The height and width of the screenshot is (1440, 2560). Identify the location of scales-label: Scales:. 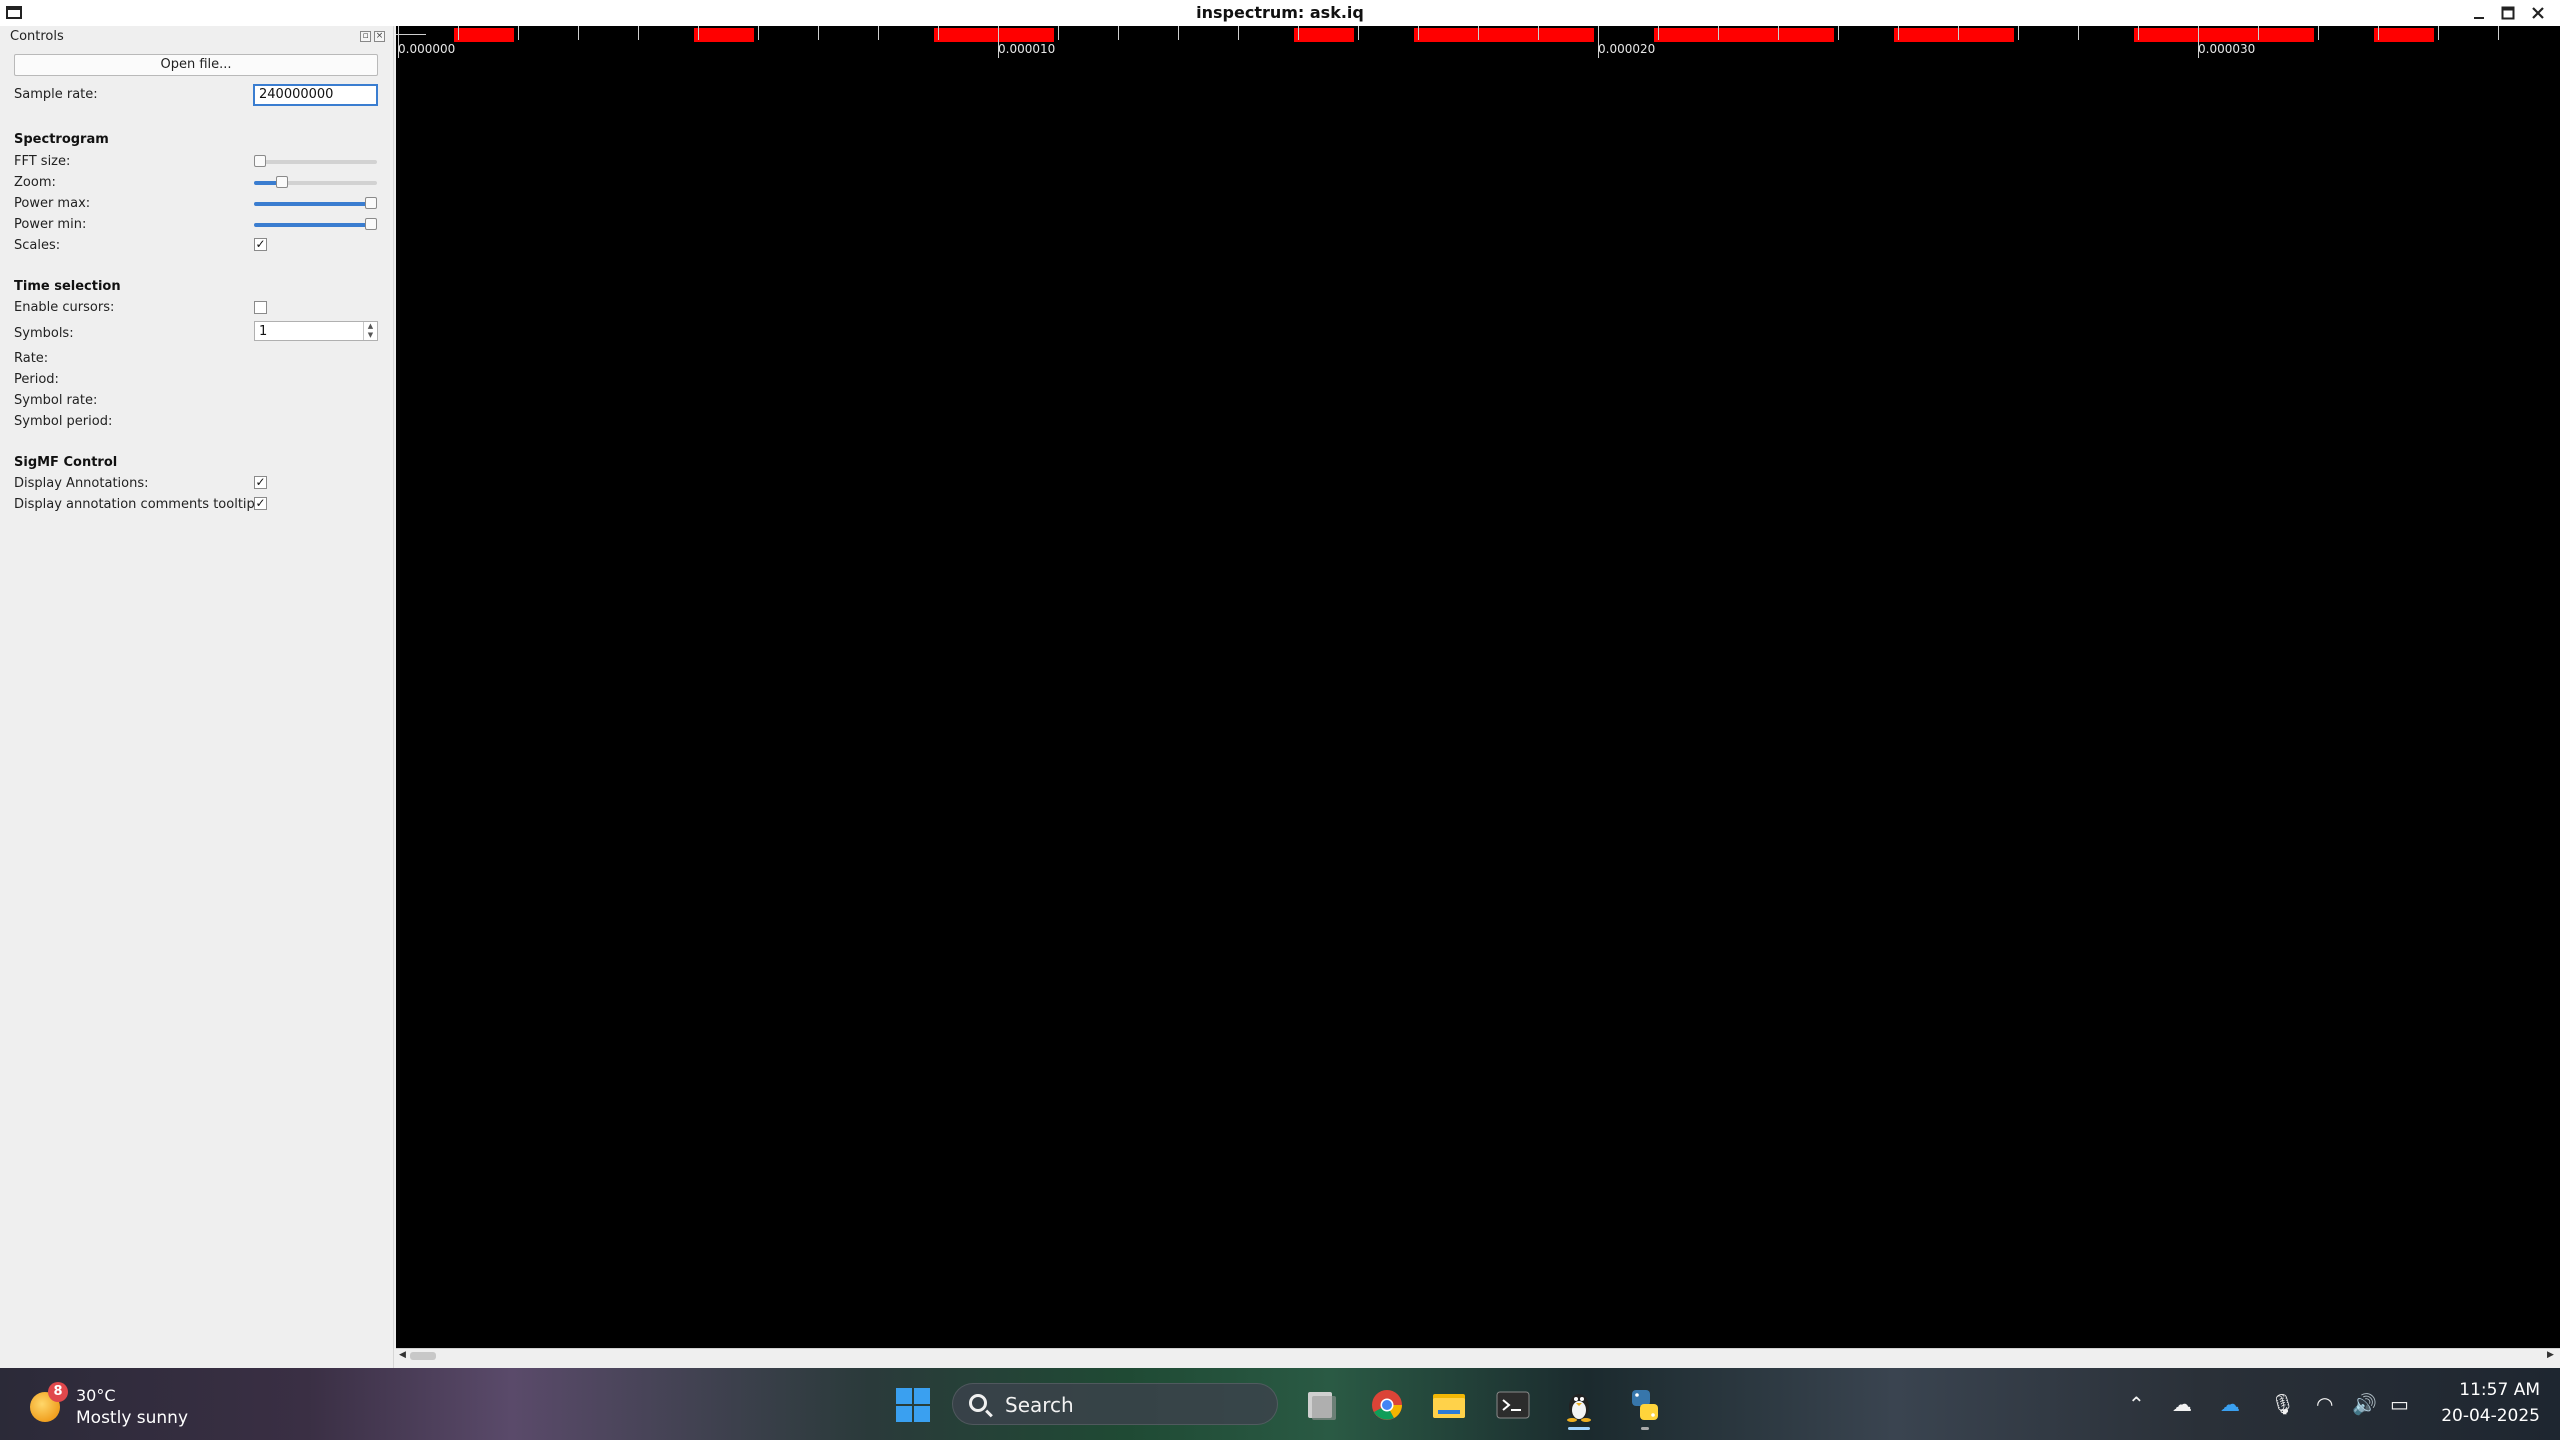
(37, 245).